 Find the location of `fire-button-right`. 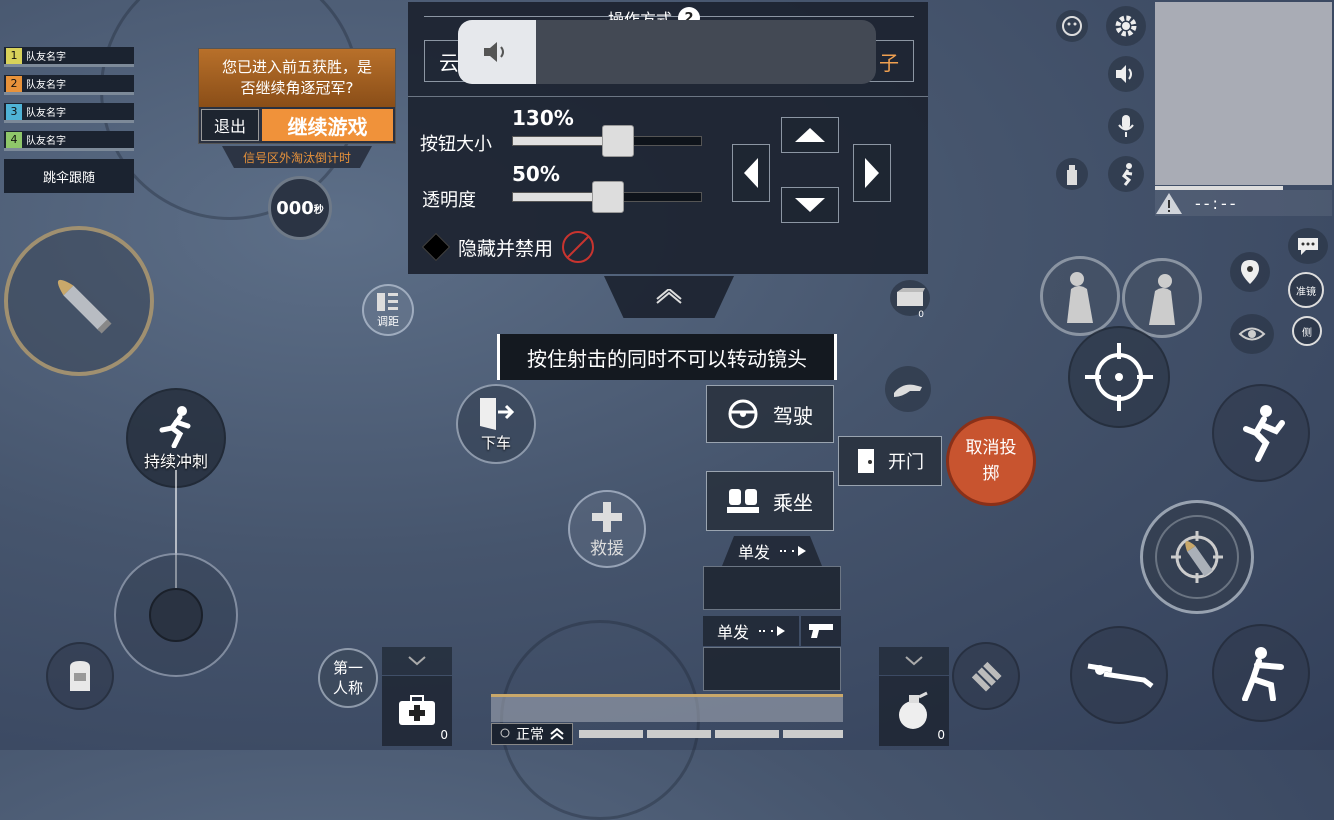

fire-button-right is located at coordinates (1197, 557).